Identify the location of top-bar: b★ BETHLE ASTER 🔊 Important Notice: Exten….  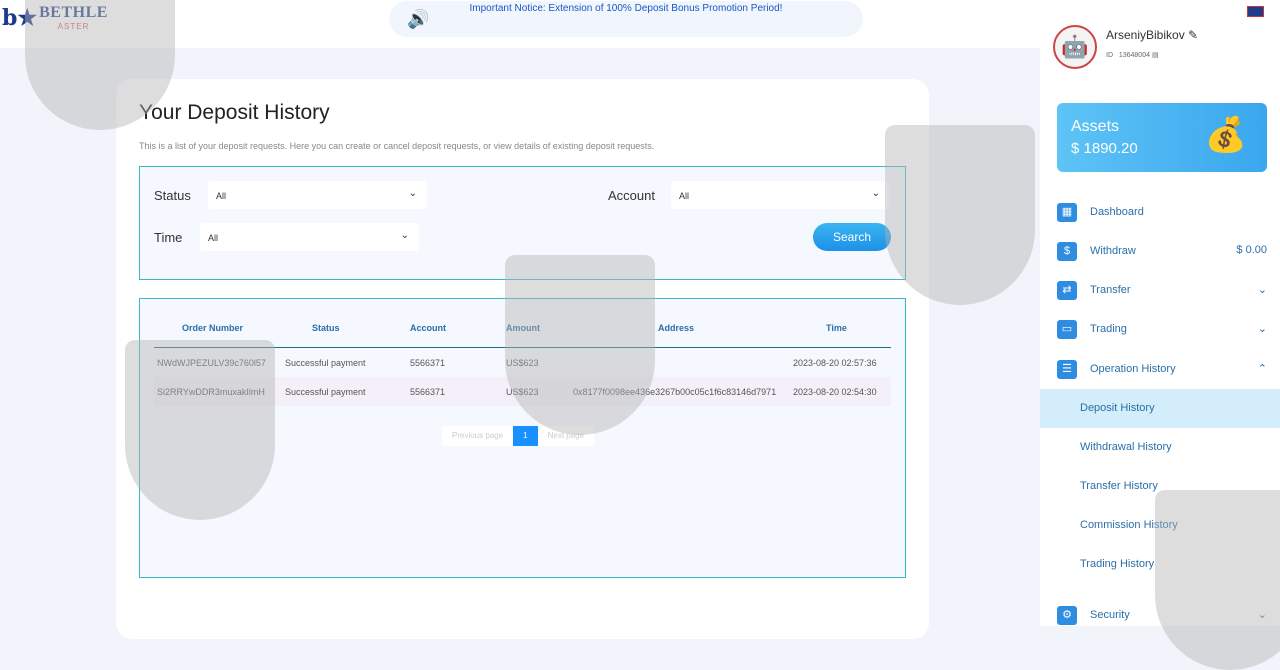
(520, 24).